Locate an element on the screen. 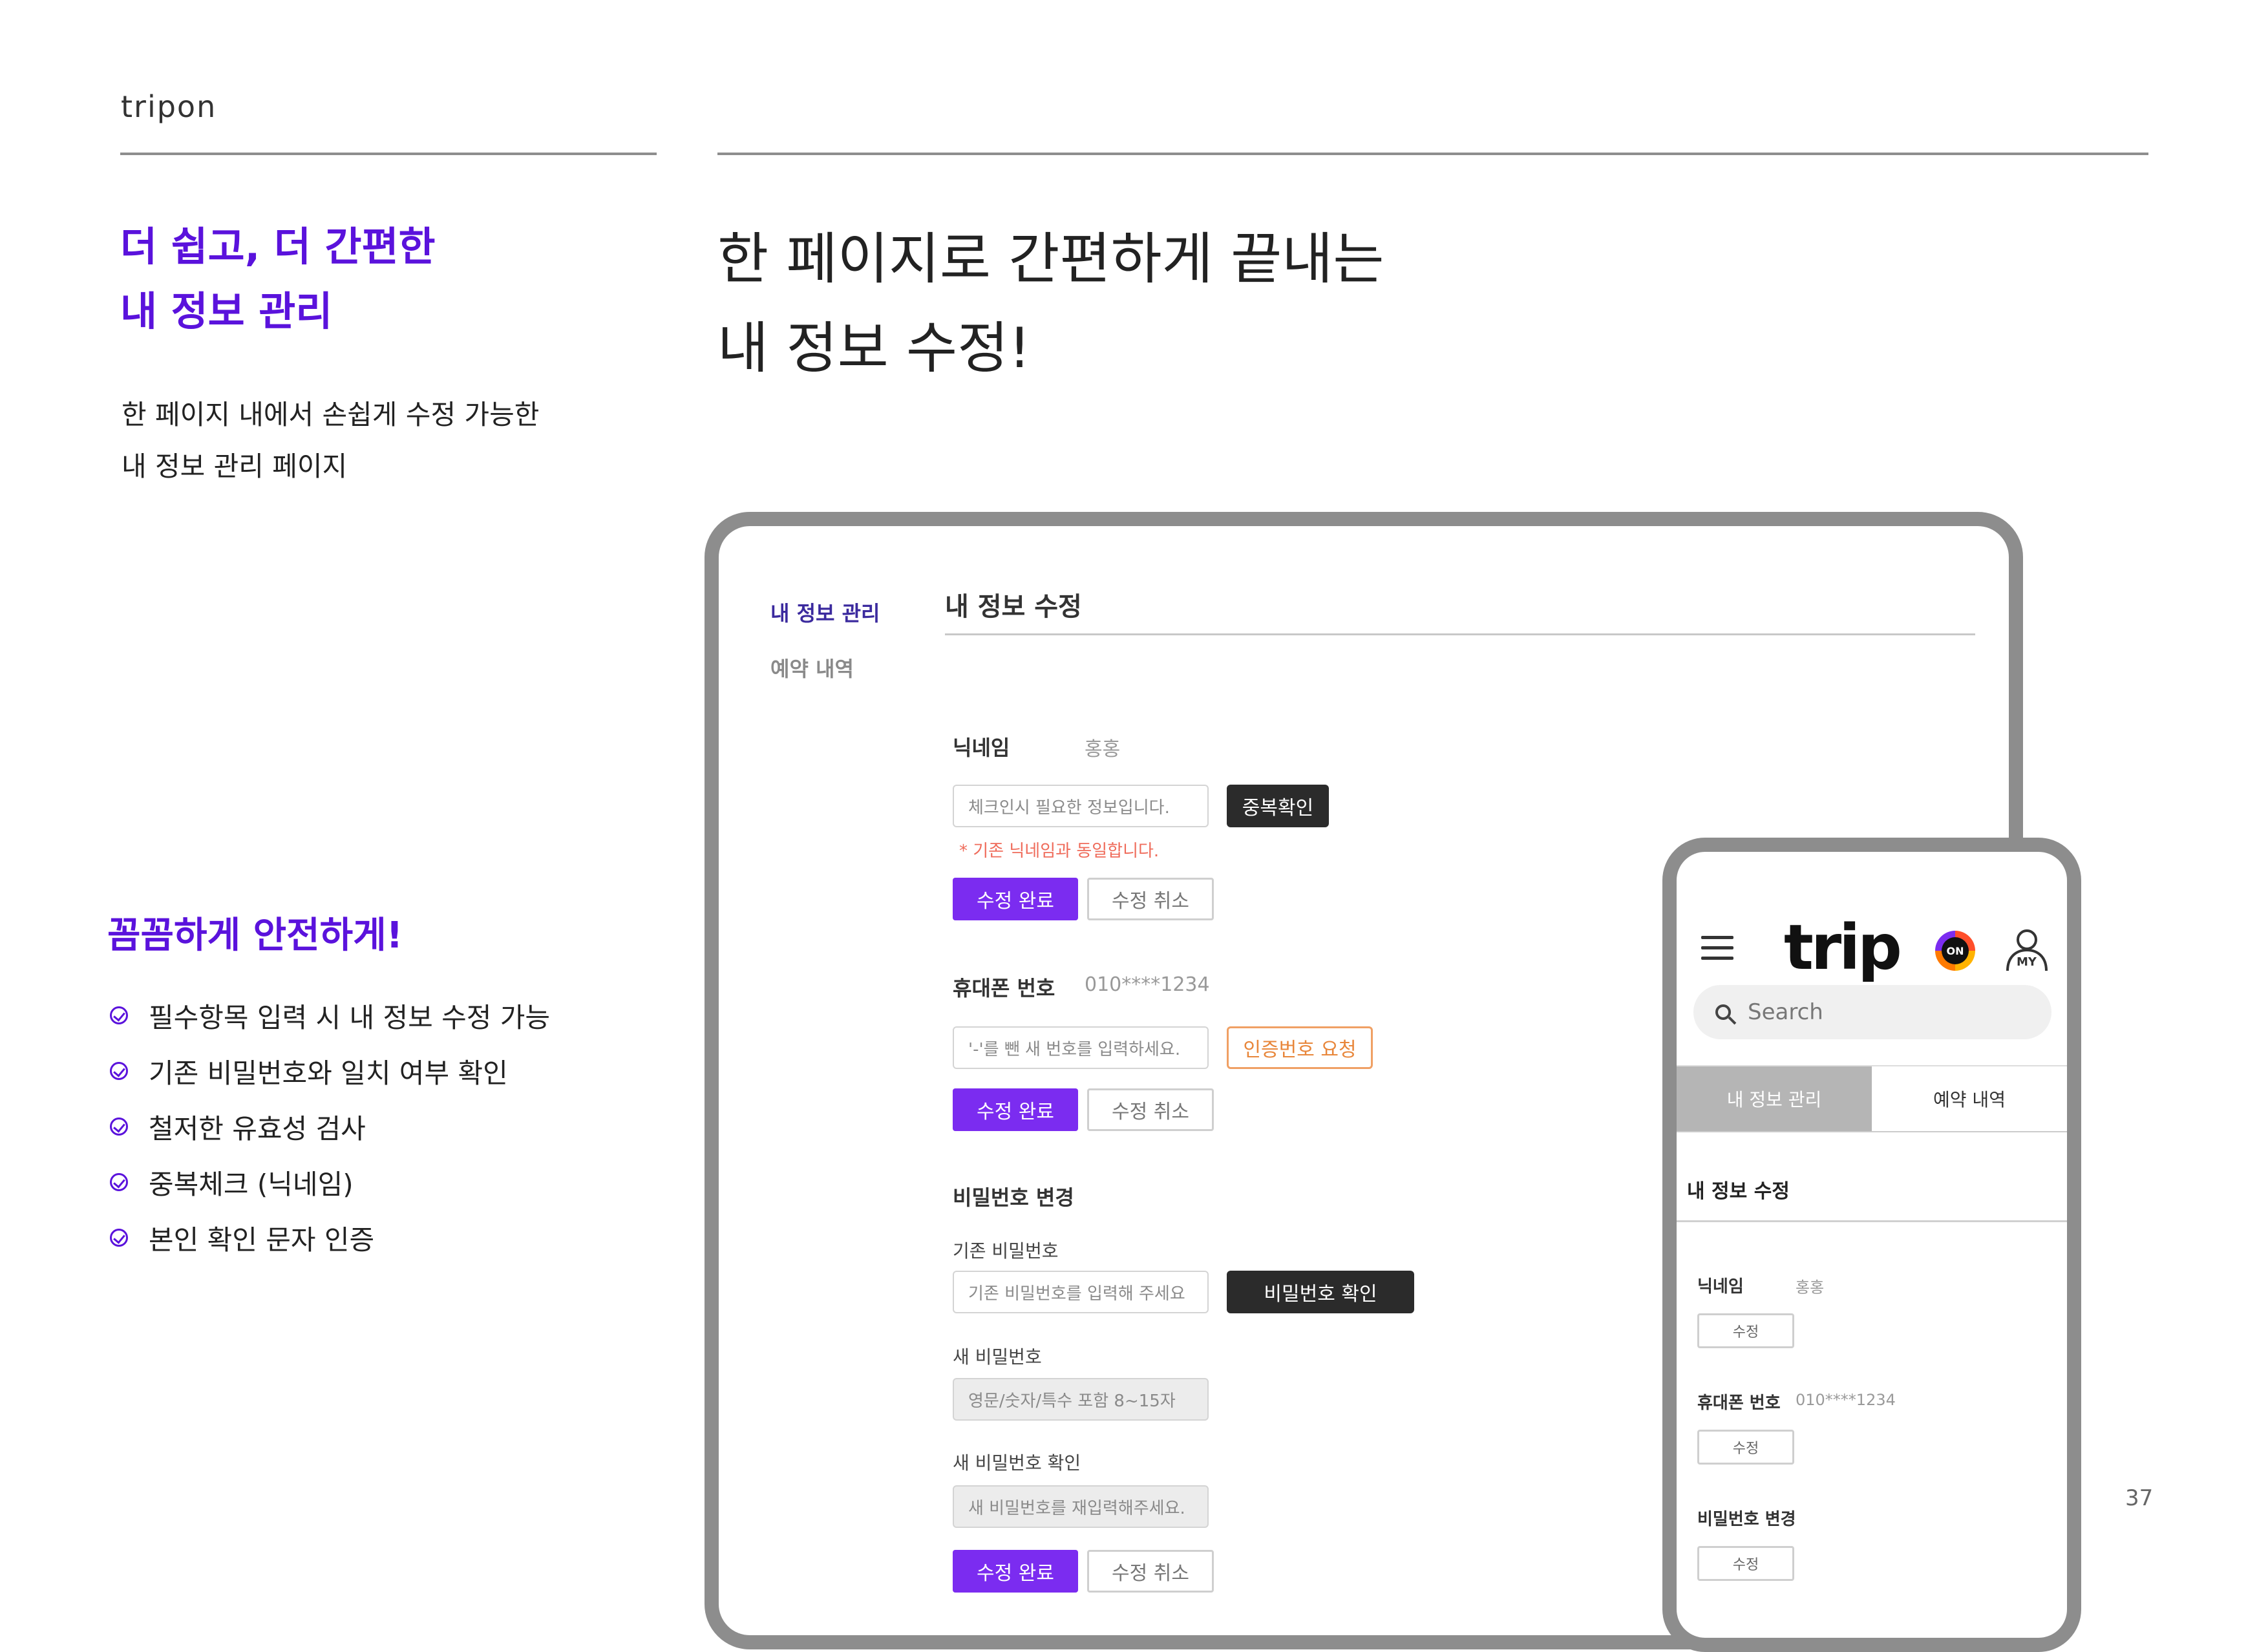 Image resolution: width=2268 pixels, height=1652 pixels. current-password-input: 기존 비밀번호를 입력해 주세요 is located at coordinates (1081, 1292).